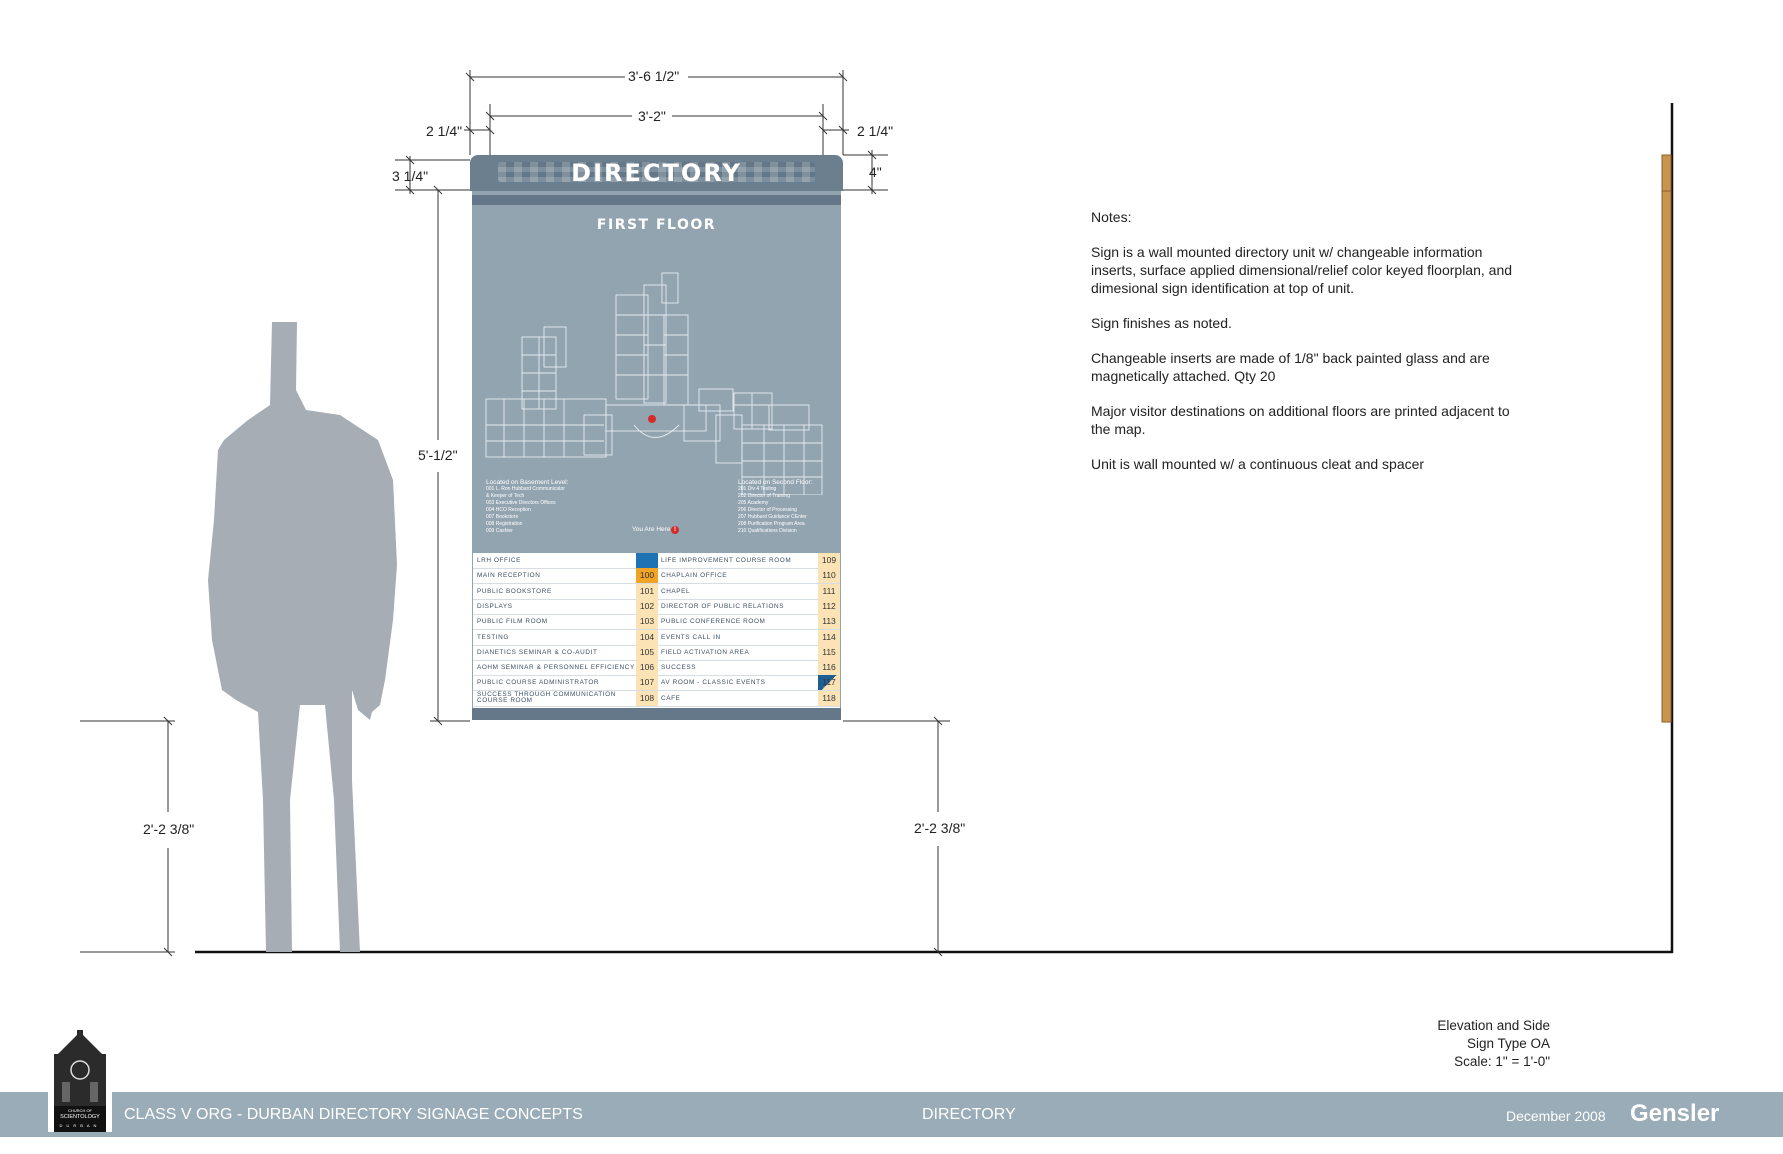 Image resolution: width=1783 pixels, height=1154 pixels. Describe the element at coordinates (652, 419) in the screenshot. I see `you-are-here-map-marker` at that location.